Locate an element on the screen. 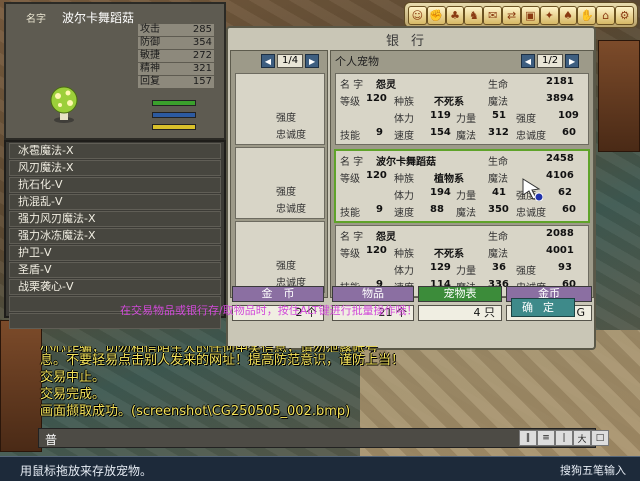  ime-indicator: 搜狗五笔输入 is located at coordinates (593, 470).